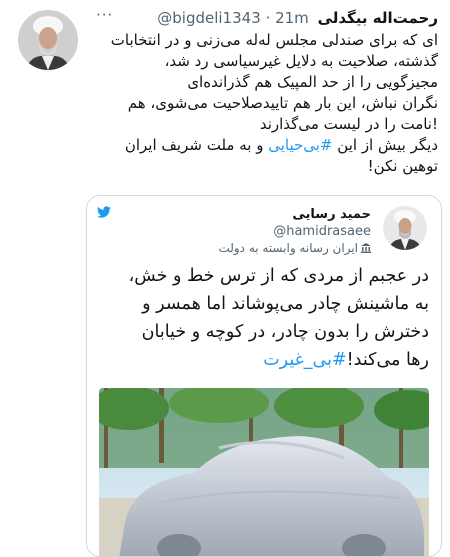 The width and height of the screenshot is (450, 557). I want to click on tweet-header: ··· @bigdeli1343 · 21m رحمت‌اله بیگدلی, so click(263, 17).